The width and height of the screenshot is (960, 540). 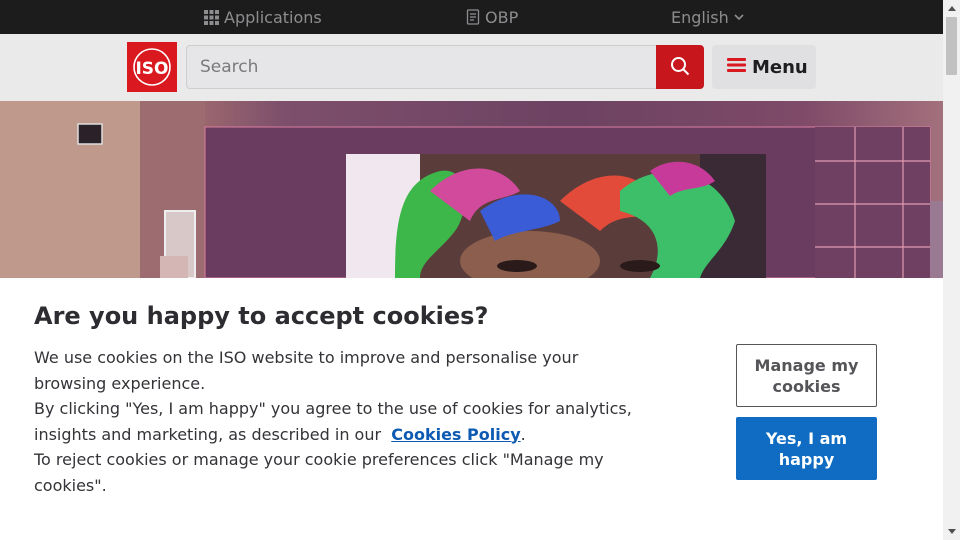 What do you see at coordinates (700, 17) in the screenshot?
I see `language-label: English` at bounding box center [700, 17].